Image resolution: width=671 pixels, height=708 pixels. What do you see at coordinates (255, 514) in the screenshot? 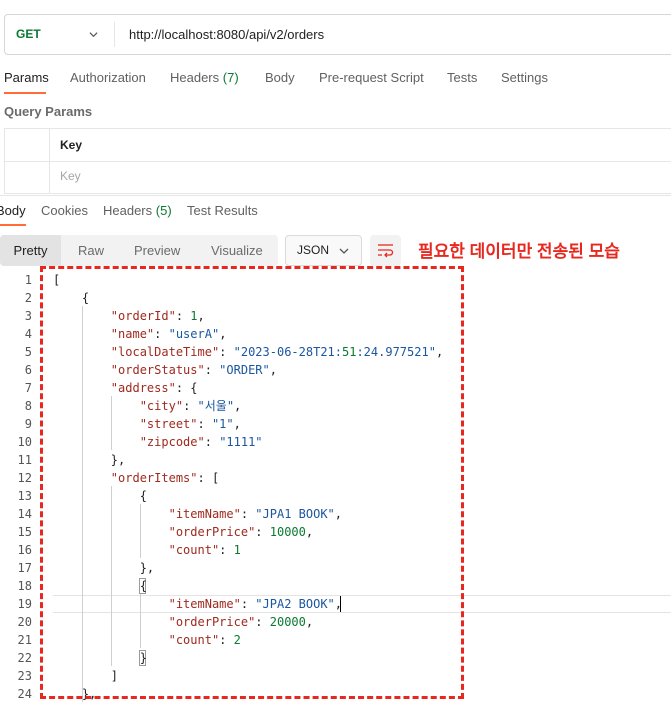
I see `code-line: "itemName": "JPA1 BOOK",` at bounding box center [255, 514].